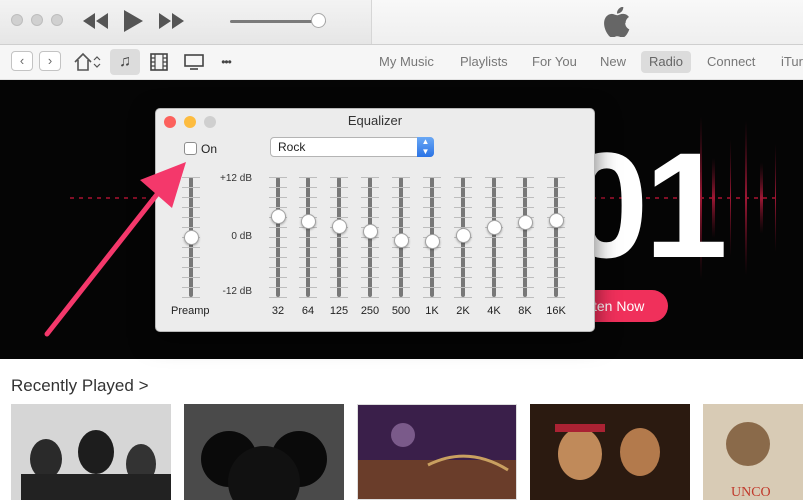 The height and width of the screenshot is (500, 803). I want to click on equalizer-on-checkbox, so click(190, 148).